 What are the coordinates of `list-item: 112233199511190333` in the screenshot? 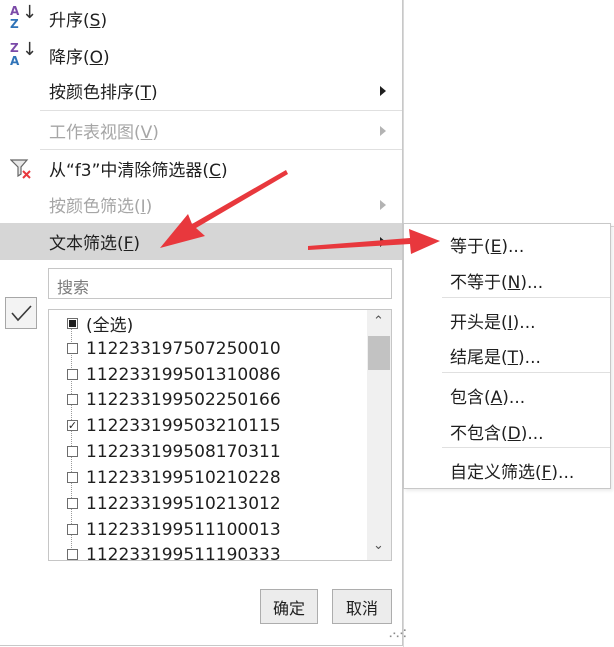 It's located at (174, 551).